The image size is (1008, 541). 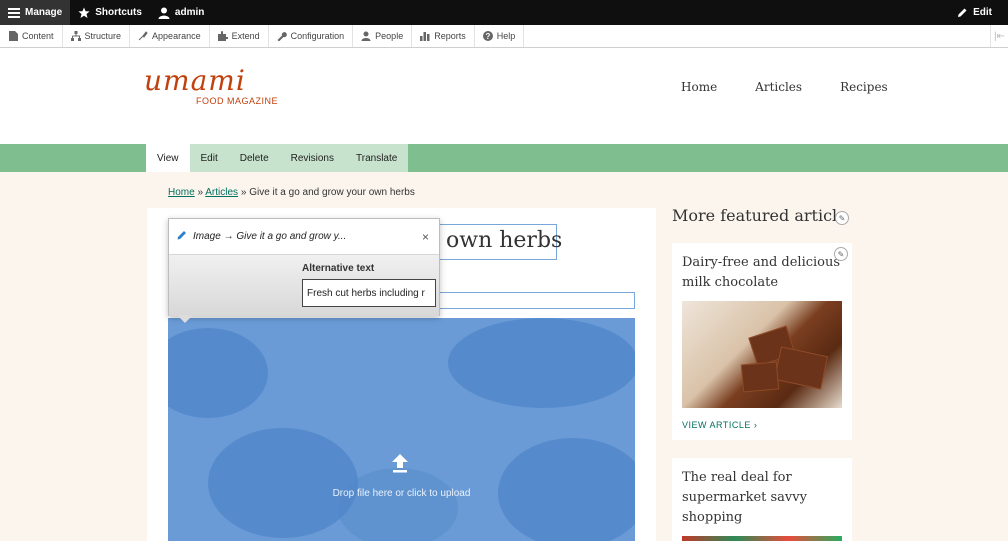 What do you see at coordinates (168, 158) in the screenshot?
I see `tab-view: View` at bounding box center [168, 158].